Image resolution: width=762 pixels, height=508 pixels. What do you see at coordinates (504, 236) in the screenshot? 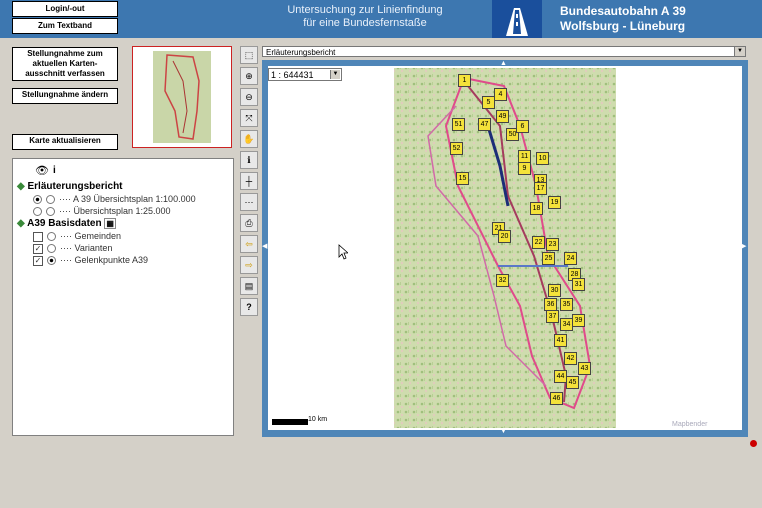
I see `map-point-label: 20` at bounding box center [504, 236].